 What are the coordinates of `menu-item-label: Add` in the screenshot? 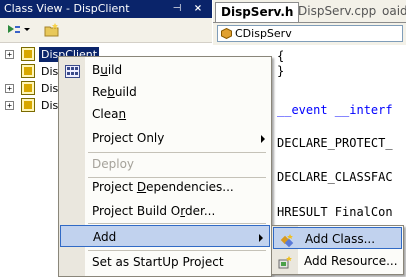 It's located at (105, 237).